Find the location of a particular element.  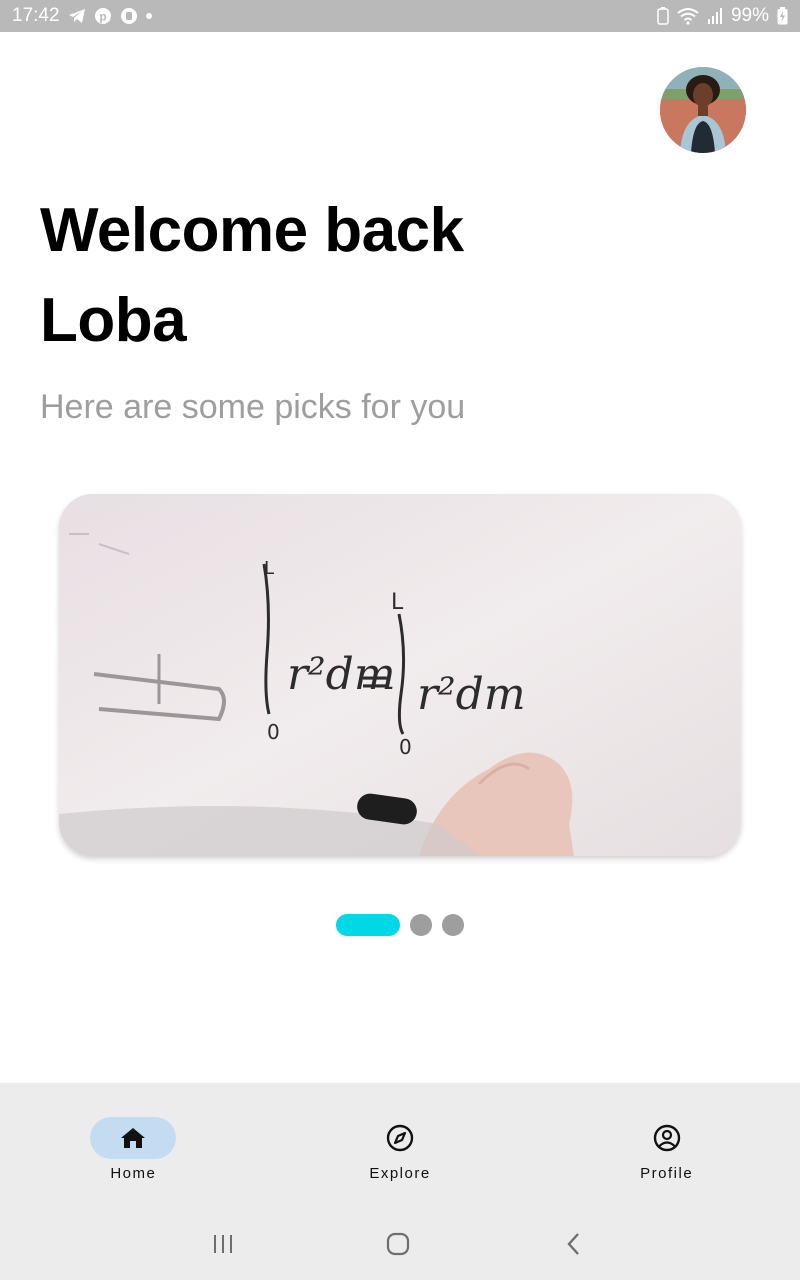

recent-apps-button is located at coordinates (223, 1244).